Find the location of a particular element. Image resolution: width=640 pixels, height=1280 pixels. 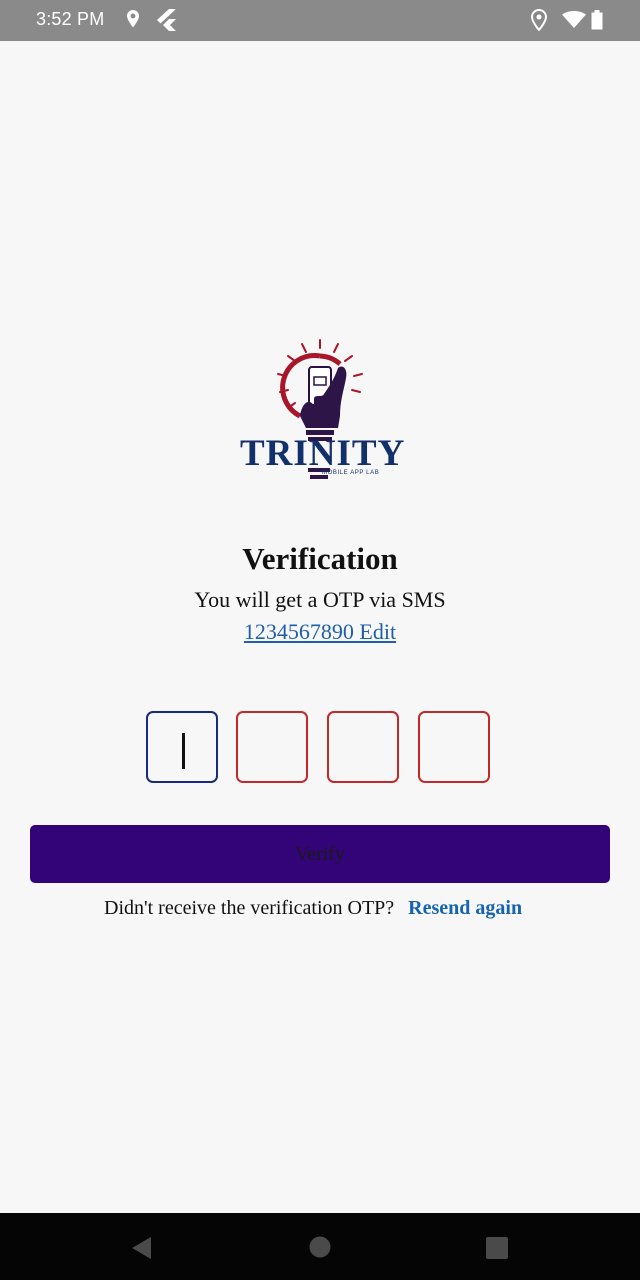

nav-bar is located at coordinates (320, 1246).